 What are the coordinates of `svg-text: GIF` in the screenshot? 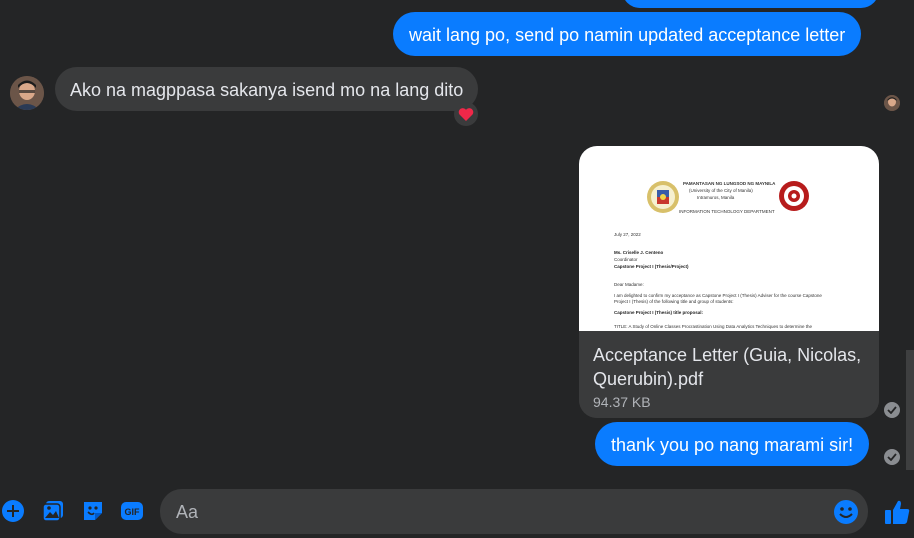 It's located at (133, 512).